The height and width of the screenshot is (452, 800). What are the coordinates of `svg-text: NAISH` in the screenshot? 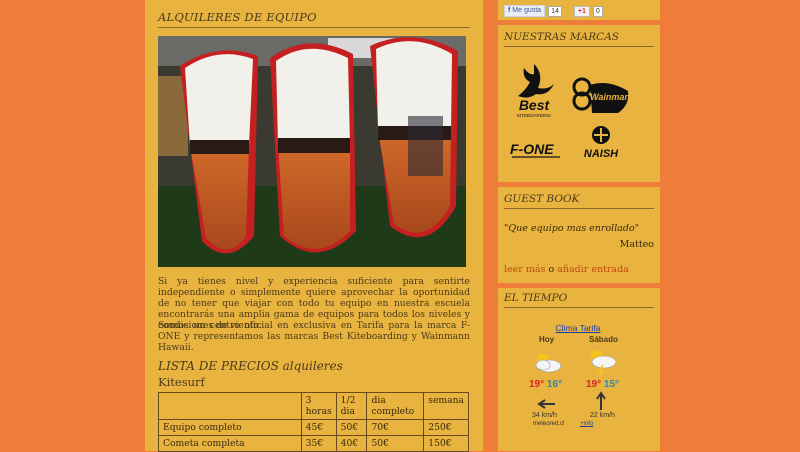 It's located at (601, 154).